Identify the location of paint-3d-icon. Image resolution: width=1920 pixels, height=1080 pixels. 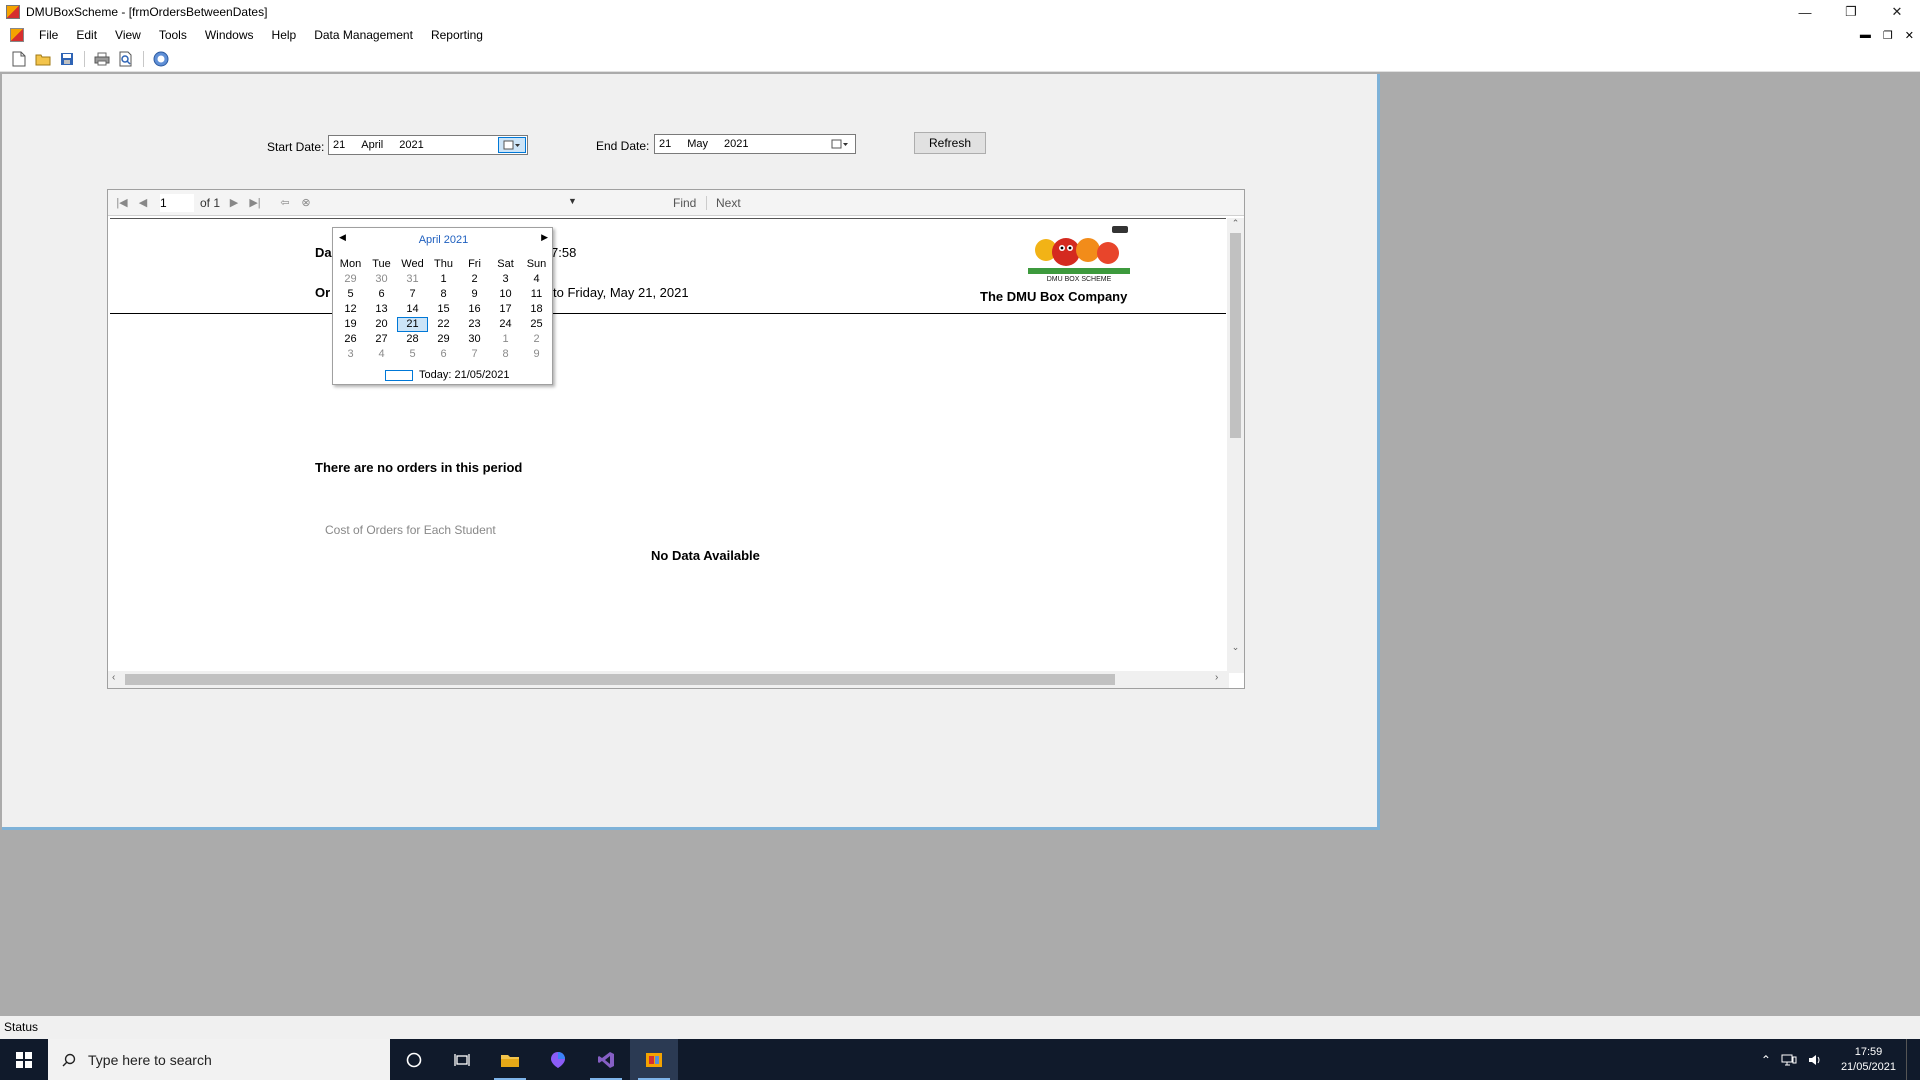
(558, 1059).